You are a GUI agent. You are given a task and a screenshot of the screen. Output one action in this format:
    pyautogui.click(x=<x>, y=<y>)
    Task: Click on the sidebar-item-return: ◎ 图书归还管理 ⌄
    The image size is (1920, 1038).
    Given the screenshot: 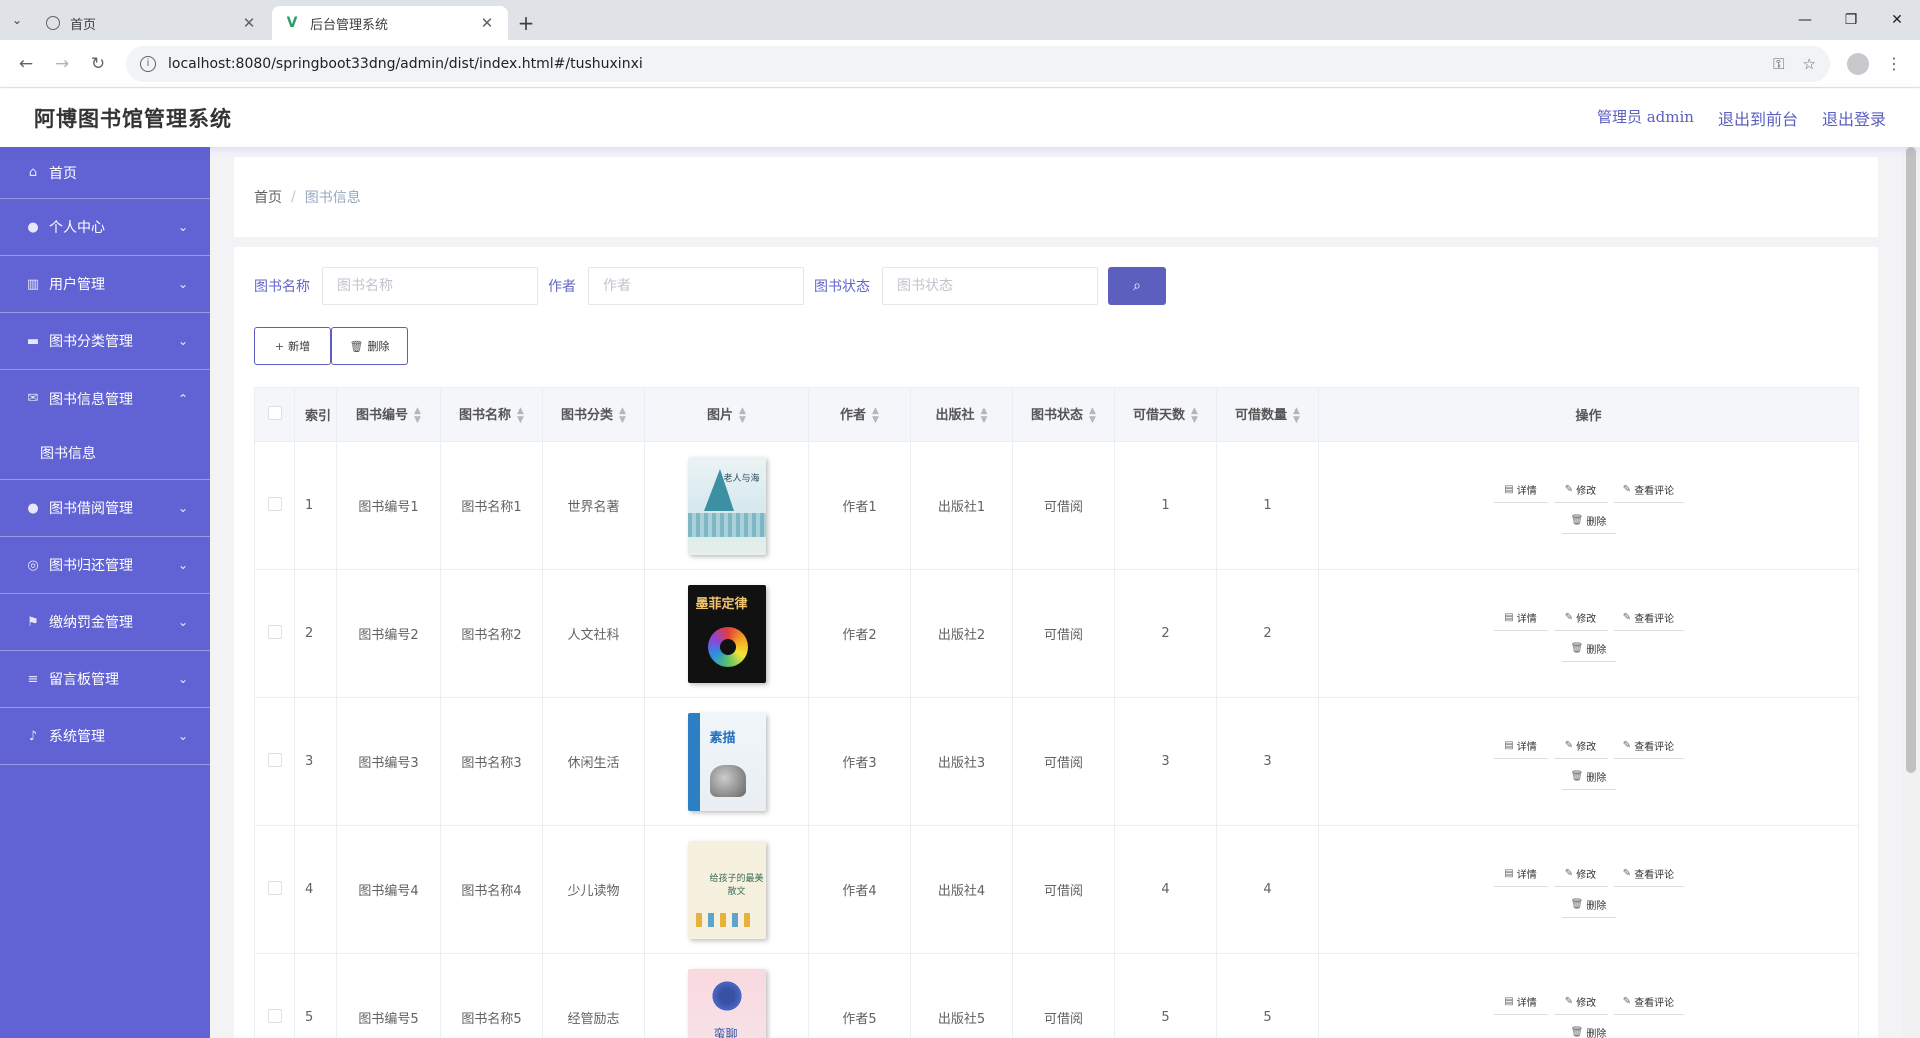 What is the action you would take?
    pyautogui.click(x=105, y=565)
    